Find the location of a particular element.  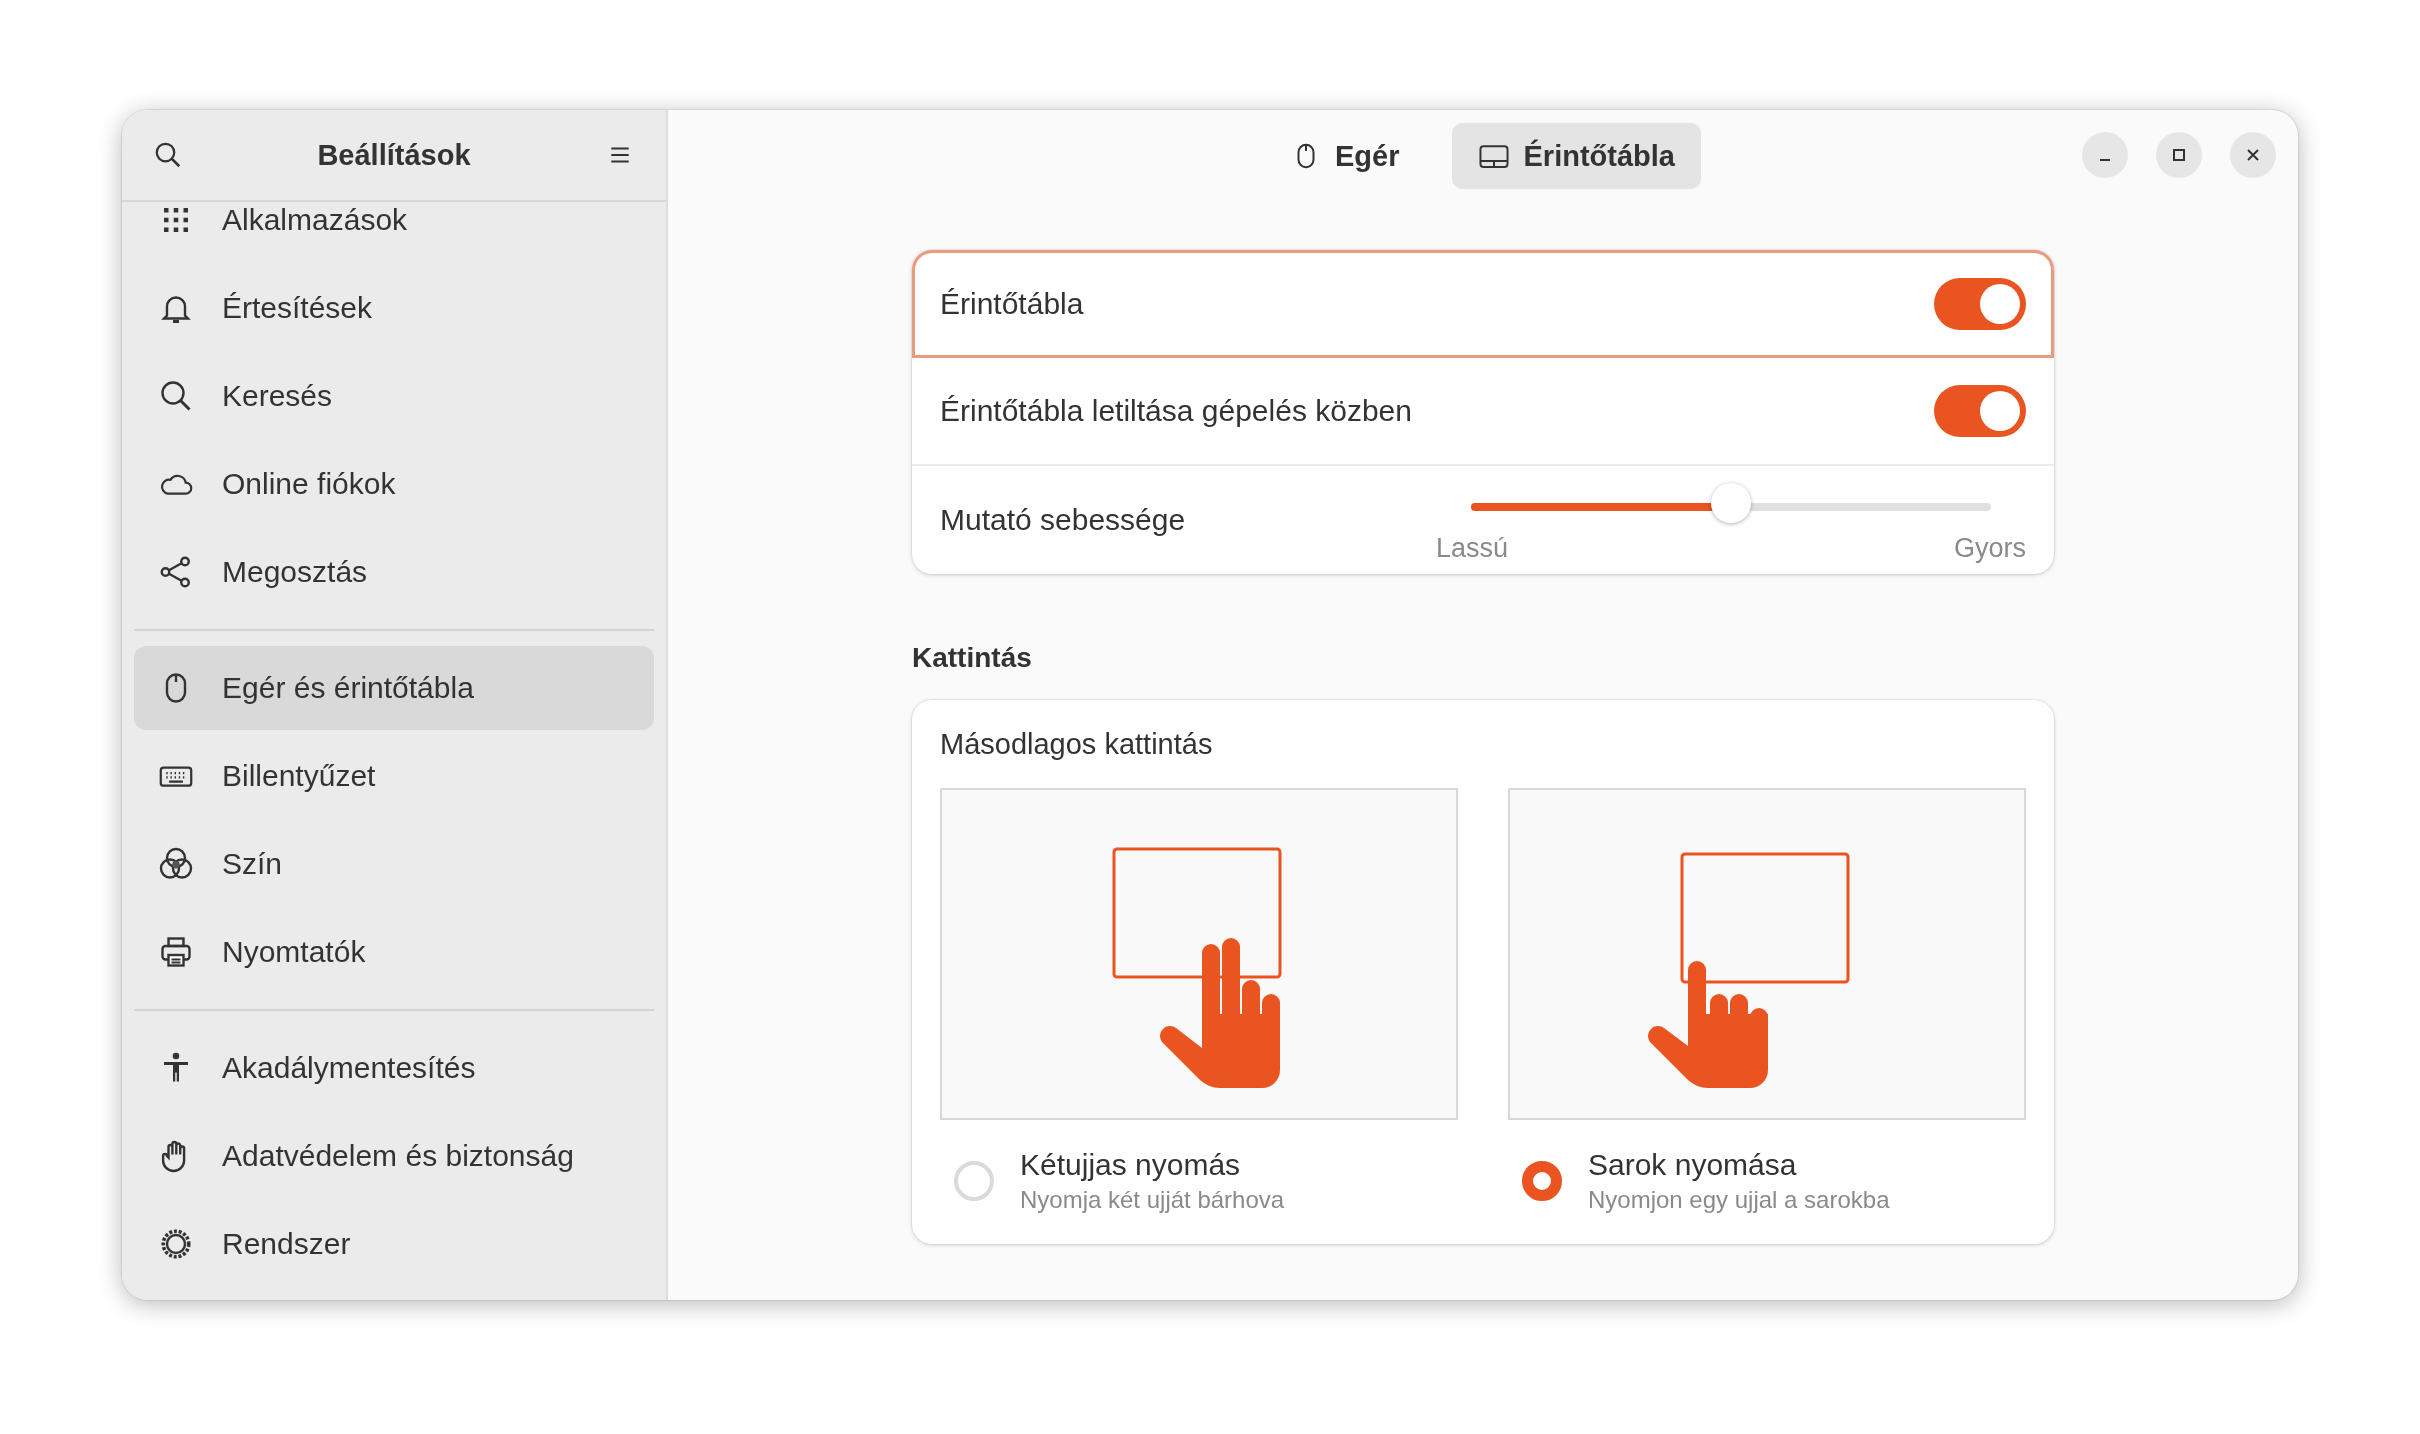

option-description: Nyomja két ujját bárhova is located at coordinates (1152, 1200).